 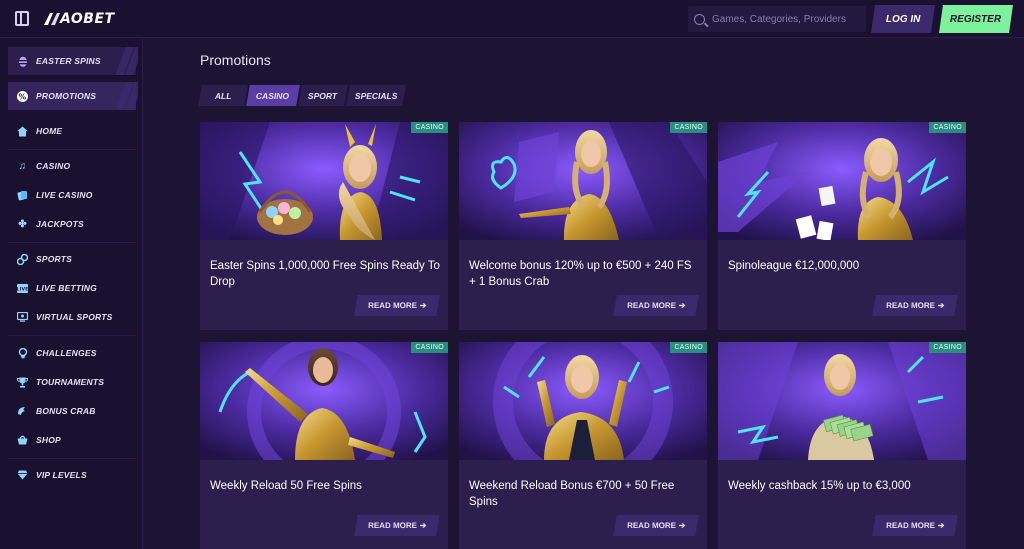 I want to click on search-box, so click(x=777, y=19).